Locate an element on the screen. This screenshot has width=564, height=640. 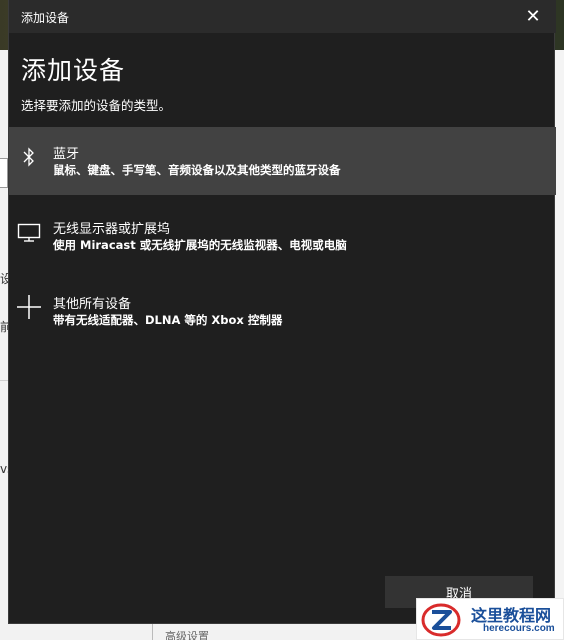
background-text-fragment: 前 is located at coordinates (4, 327).